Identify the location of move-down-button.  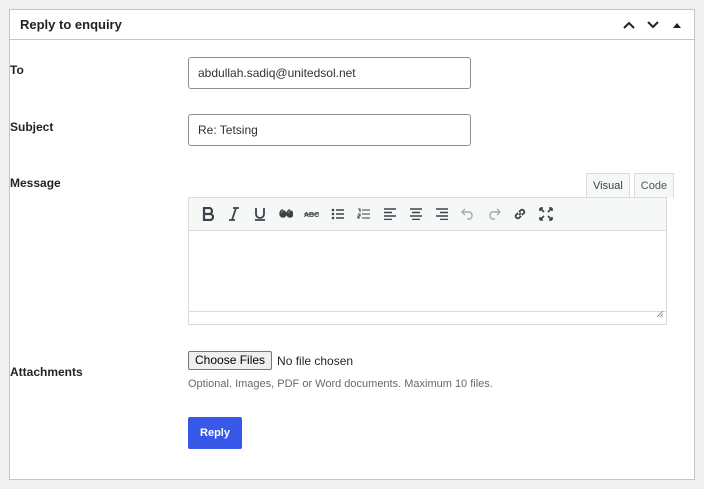
(653, 25).